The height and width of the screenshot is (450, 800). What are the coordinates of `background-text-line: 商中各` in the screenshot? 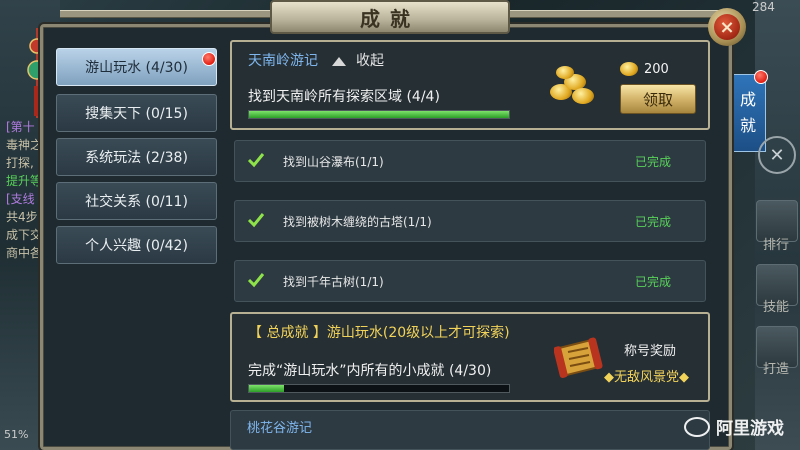 It's located at (24, 253).